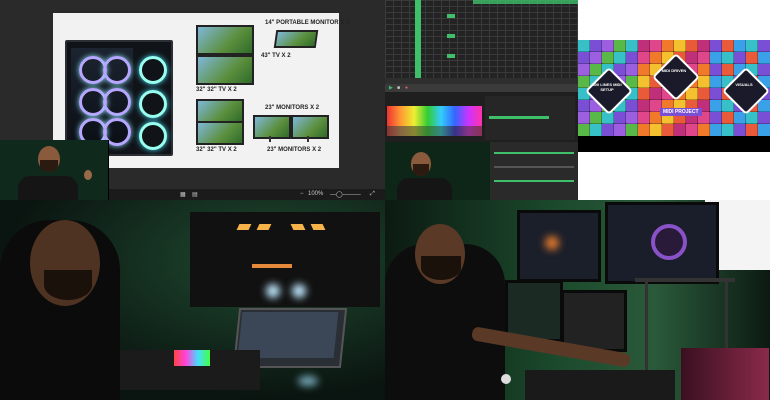 This screenshot has width=770, height=400. Describe the element at coordinates (216, 90) in the screenshot. I see `label-tv-32-a: 32" 32" TV X 2` at that location.